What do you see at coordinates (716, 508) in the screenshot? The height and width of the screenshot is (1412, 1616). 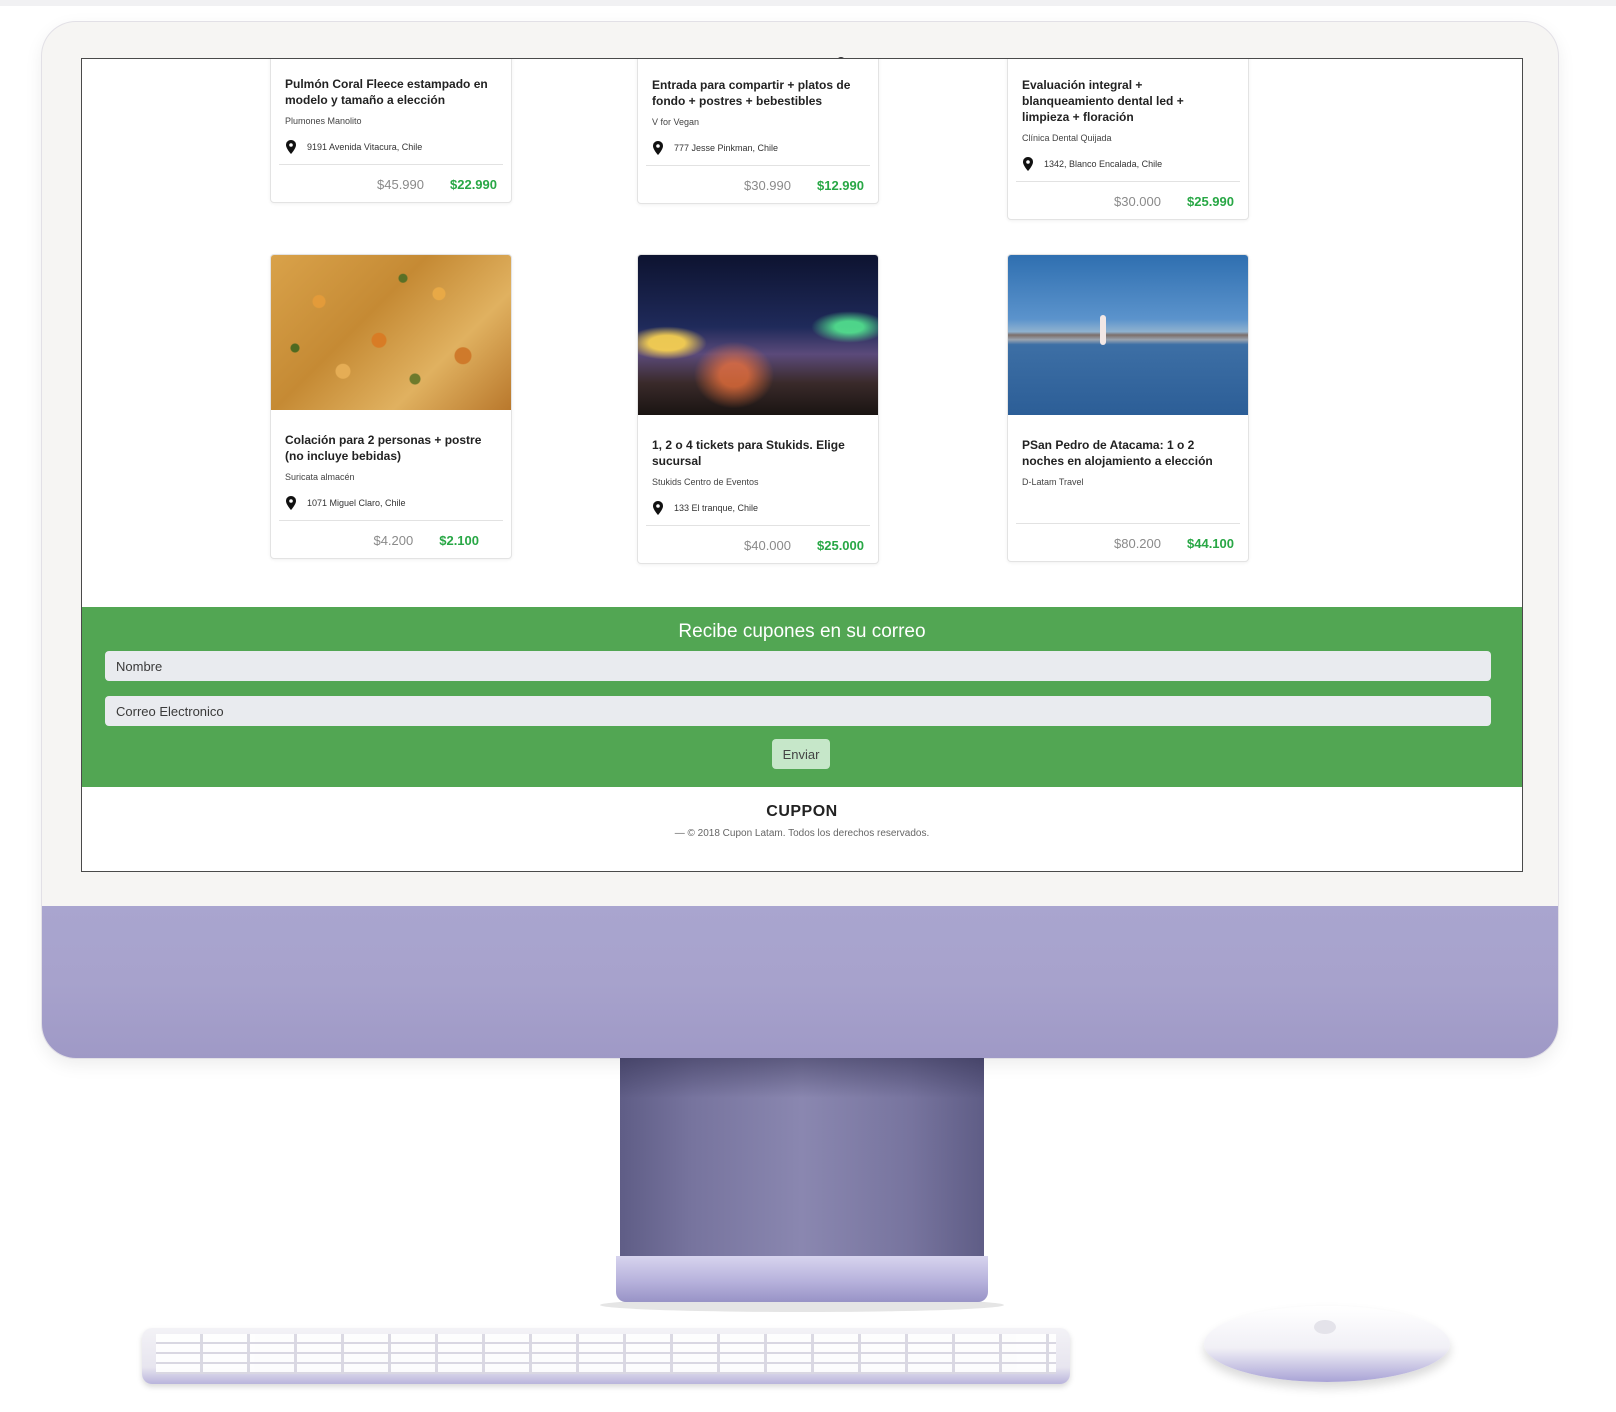 I see `location-text: 133 El tranque, Chile` at bounding box center [716, 508].